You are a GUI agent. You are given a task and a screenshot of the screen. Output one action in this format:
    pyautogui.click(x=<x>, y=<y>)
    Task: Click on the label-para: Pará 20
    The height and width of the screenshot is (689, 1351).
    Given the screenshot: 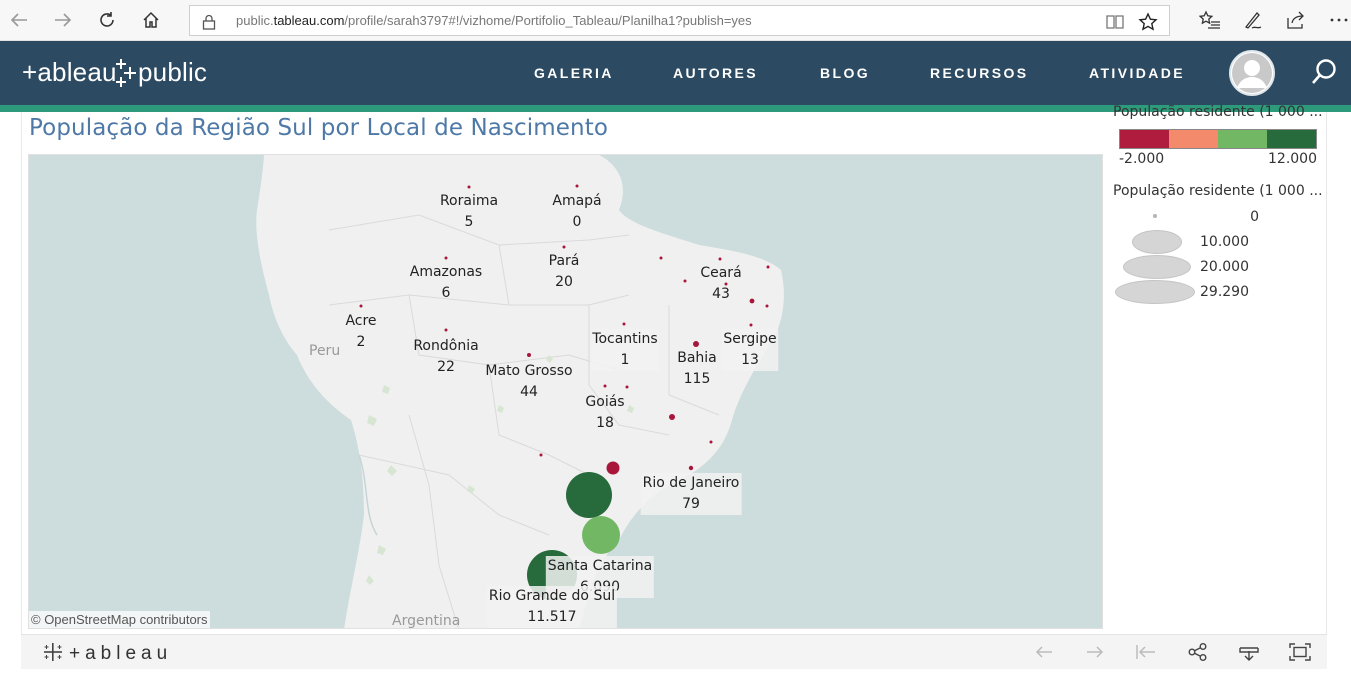 What is the action you would take?
    pyautogui.click(x=564, y=271)
    